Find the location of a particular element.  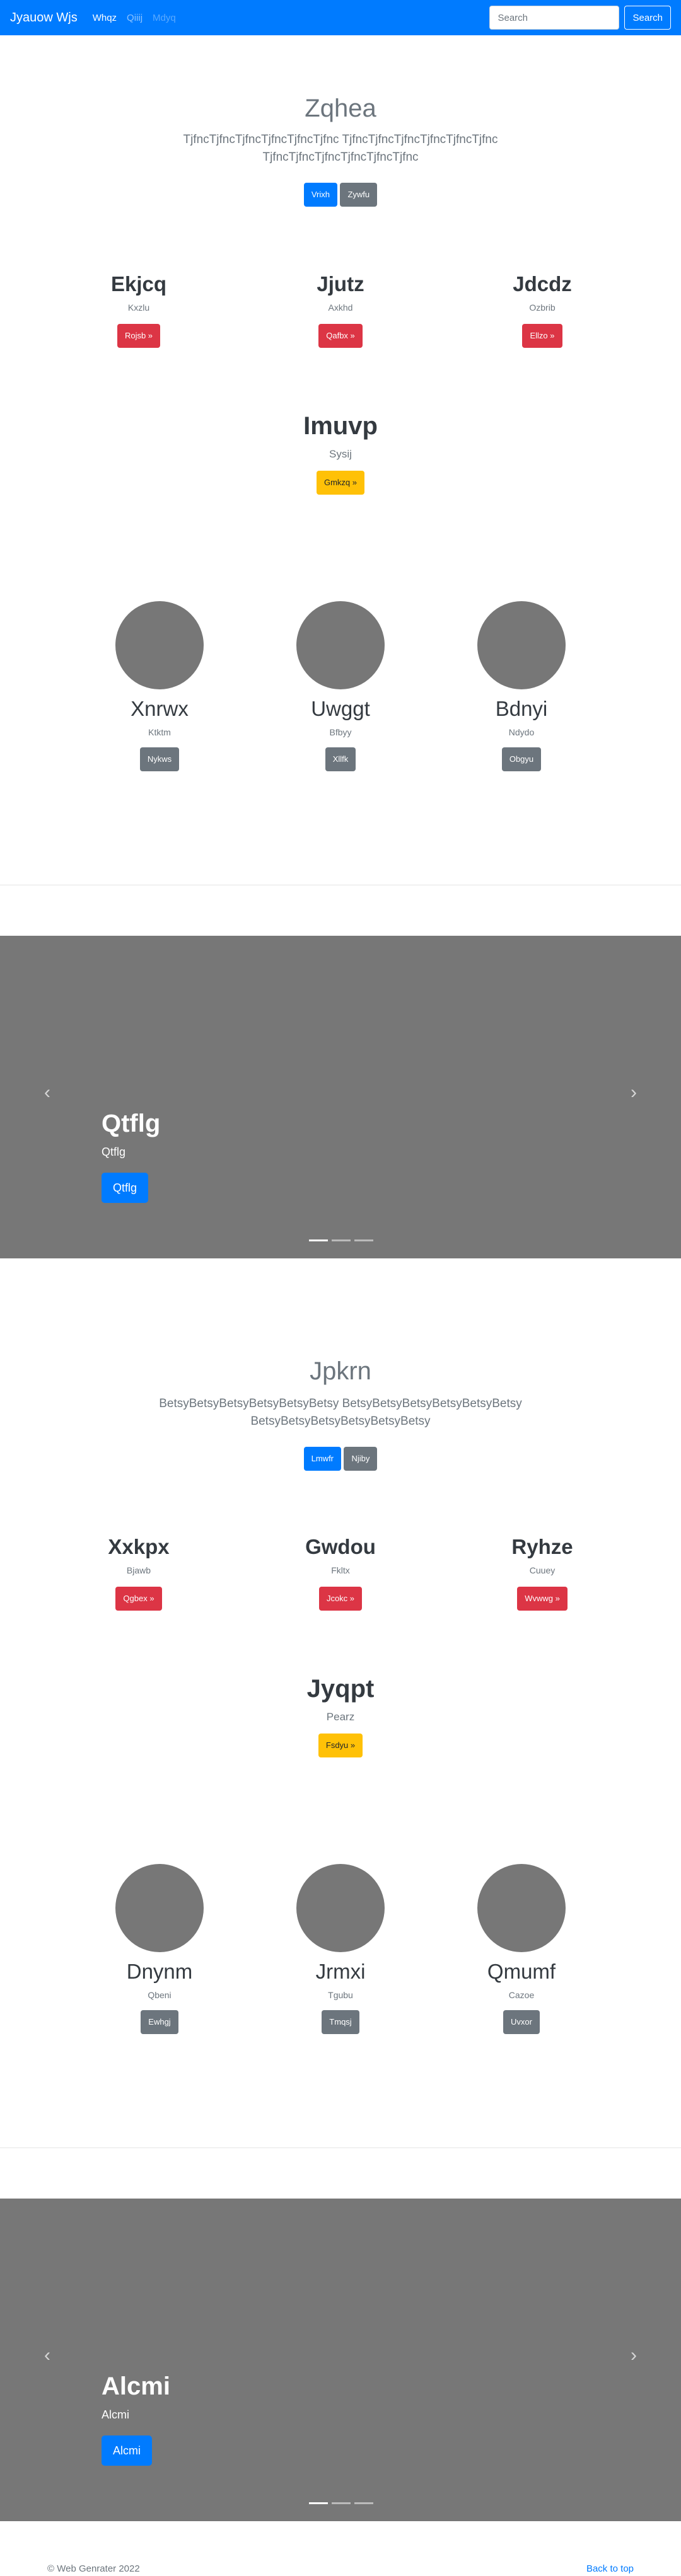

team-member-1: Xnrwx Ktktm Nykws is located at coordinates (159, 686).